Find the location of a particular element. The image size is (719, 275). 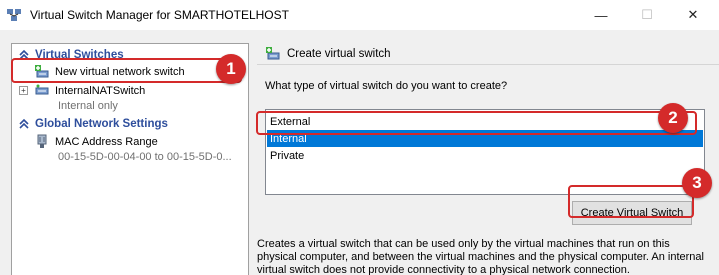

collapse-chevron-icon is located at coordinates (24, 123).